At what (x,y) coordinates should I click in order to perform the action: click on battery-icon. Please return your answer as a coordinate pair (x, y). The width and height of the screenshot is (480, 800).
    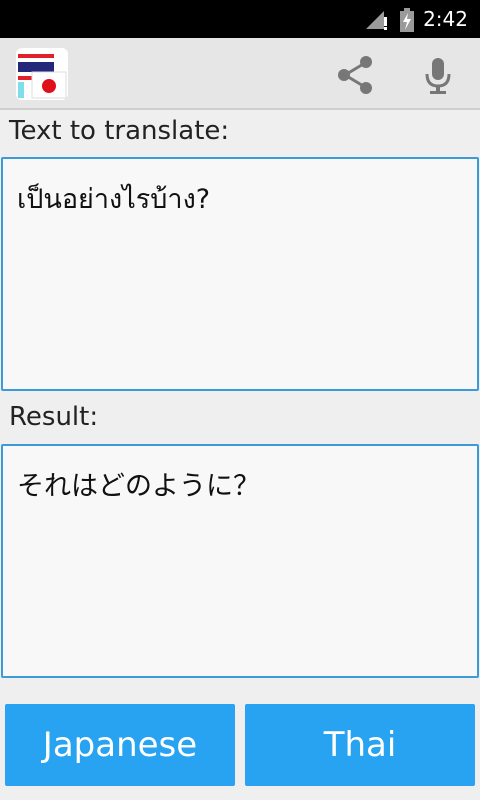
    Looking at the image, I should click on (407, 20).